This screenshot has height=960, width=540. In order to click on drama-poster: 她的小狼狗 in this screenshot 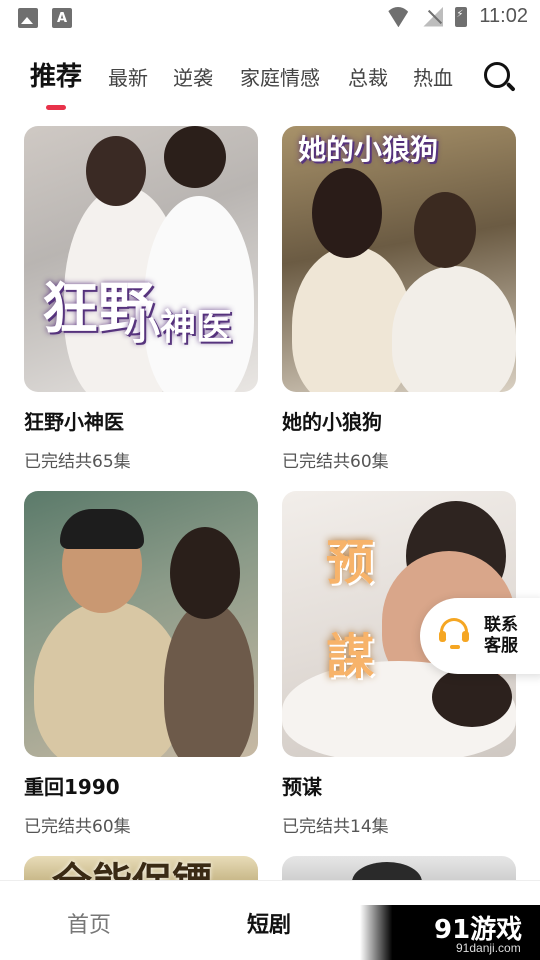, I will do `click(399, 259)`.